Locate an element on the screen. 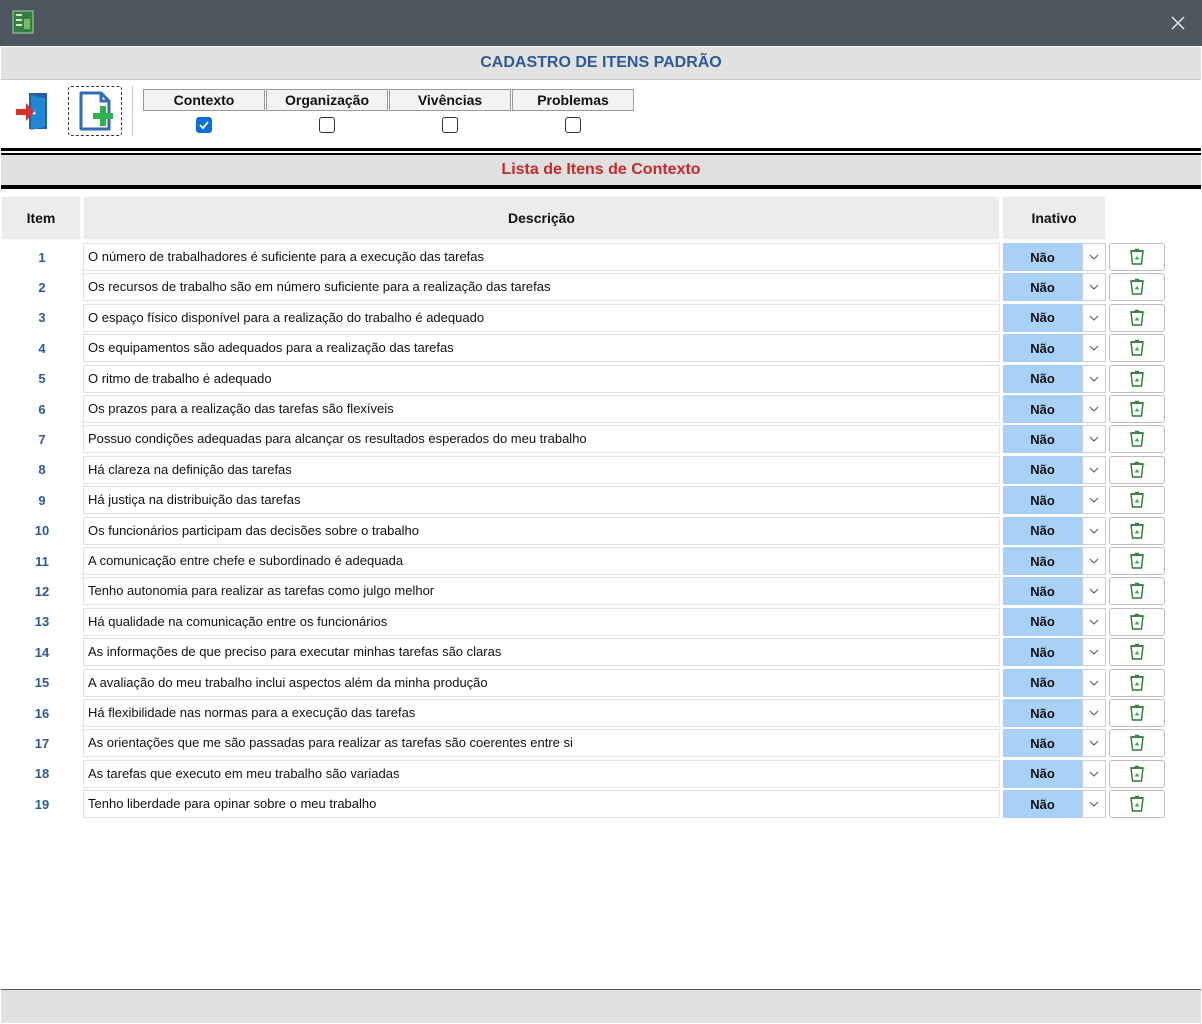 This screenshot has height=1024, width=1202. checkbox-contexto is located at coordinates (204, 125).